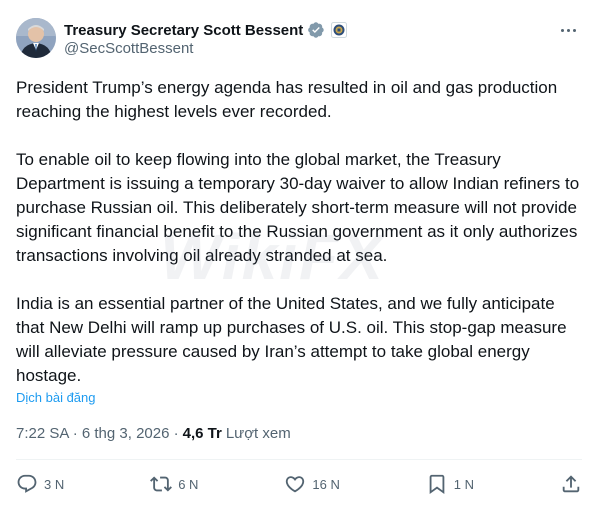 The image size is (598, 511). What do you see at coordinates (258, 433) in the screenshot?
I see `views-label: Lượt xem` at bounding box center [258, 433].